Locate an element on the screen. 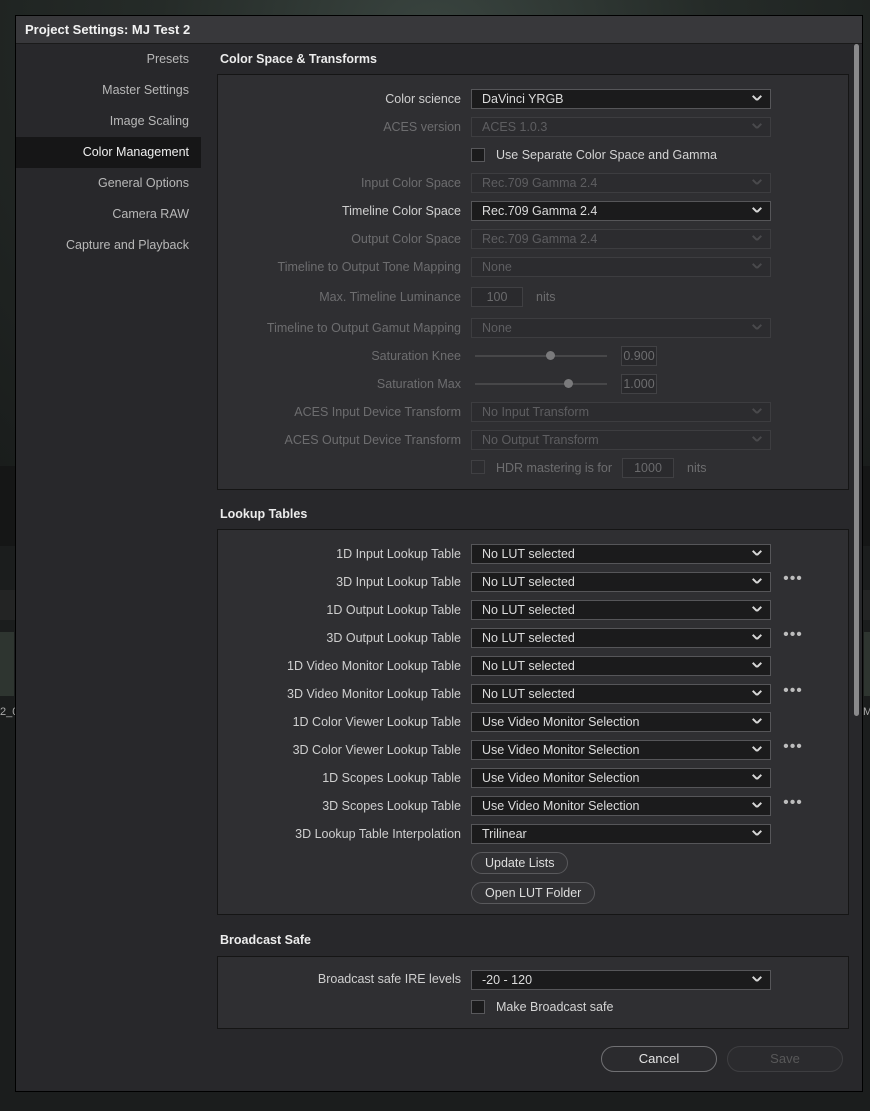  broadcast-ire-value: -20 - 120 is located at coordinates (507, 980).